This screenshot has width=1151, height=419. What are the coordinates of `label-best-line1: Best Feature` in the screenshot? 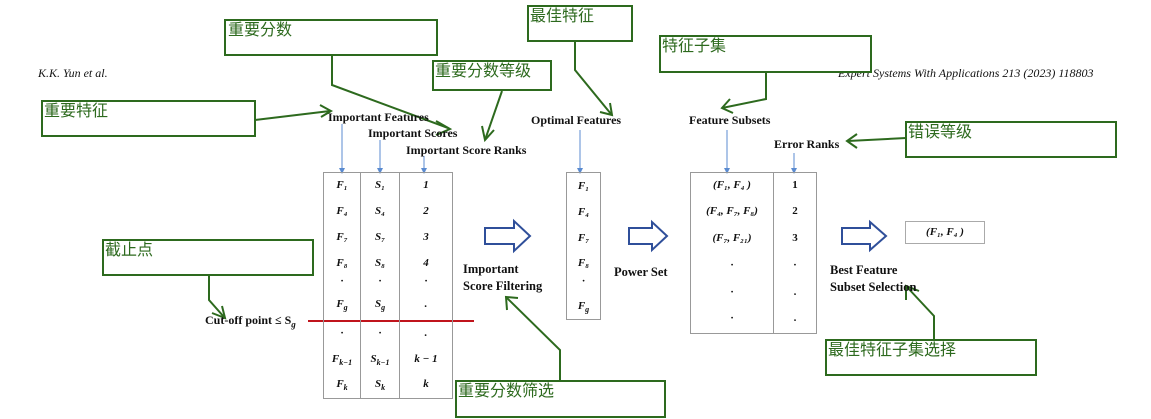 It's located at (864, 270).